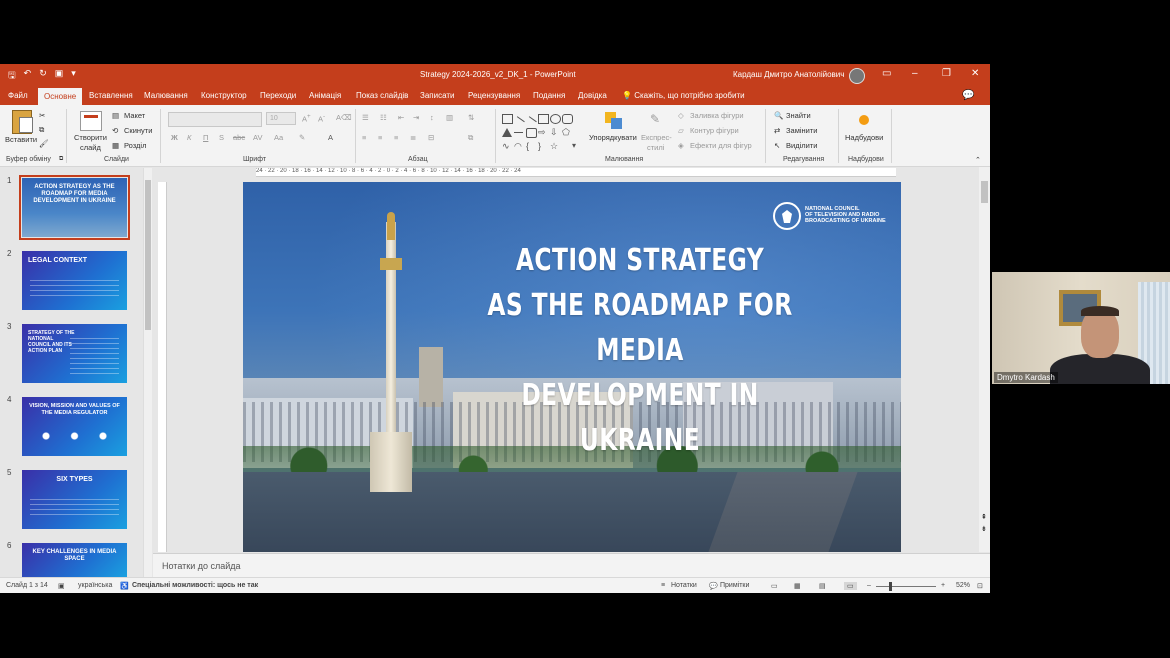 This screenshot has width=1170, height=658. Describe the element at coordinates (734, 585) in the screenshot. I see `comments-button: Примітки` at that location.